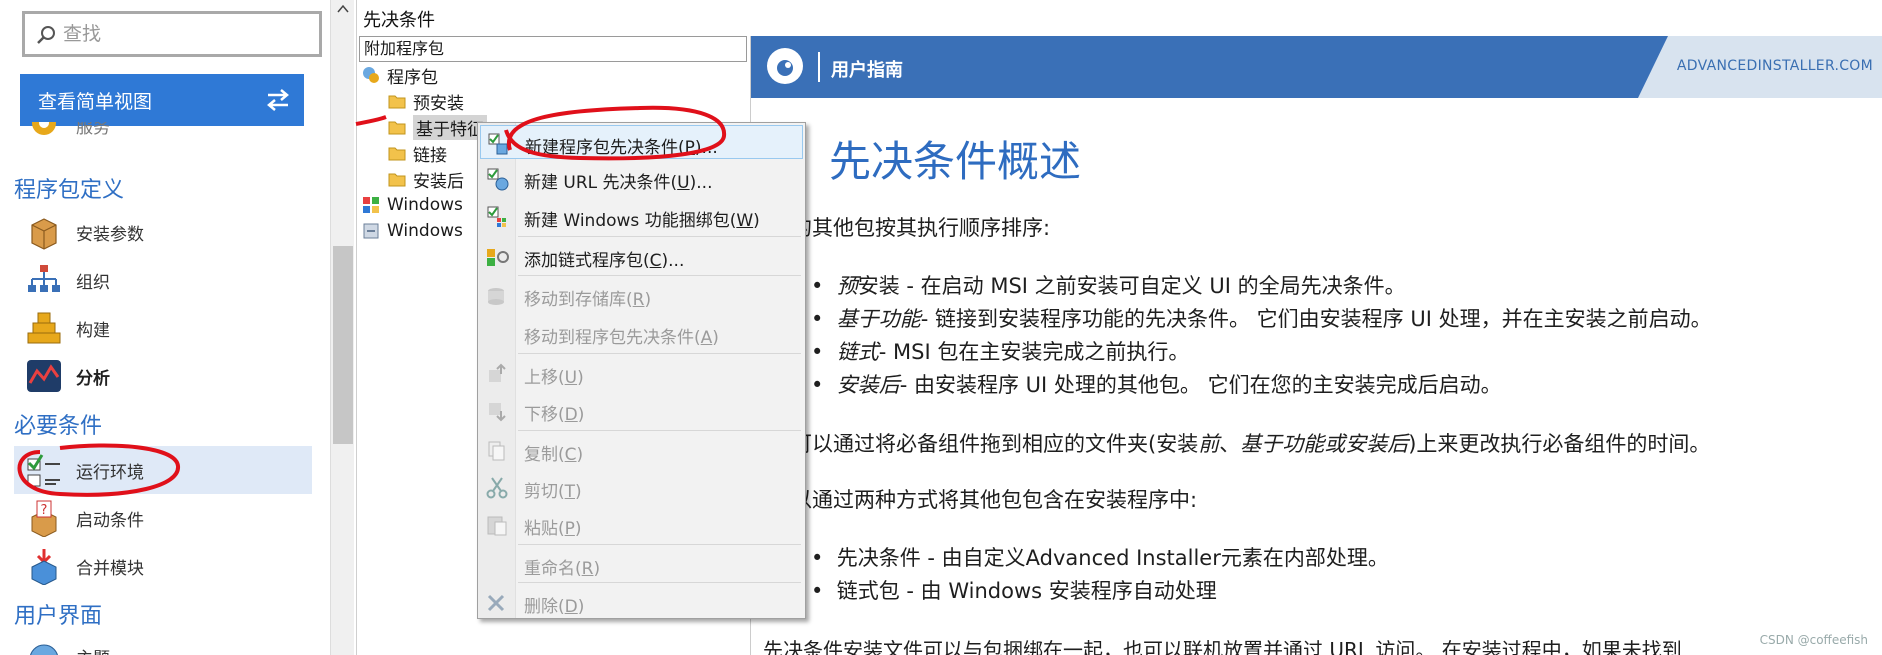  Describe the element at coordinates (167, 376) in the screenshot. I see `sidebar-item-analysis: 分析` at that location.